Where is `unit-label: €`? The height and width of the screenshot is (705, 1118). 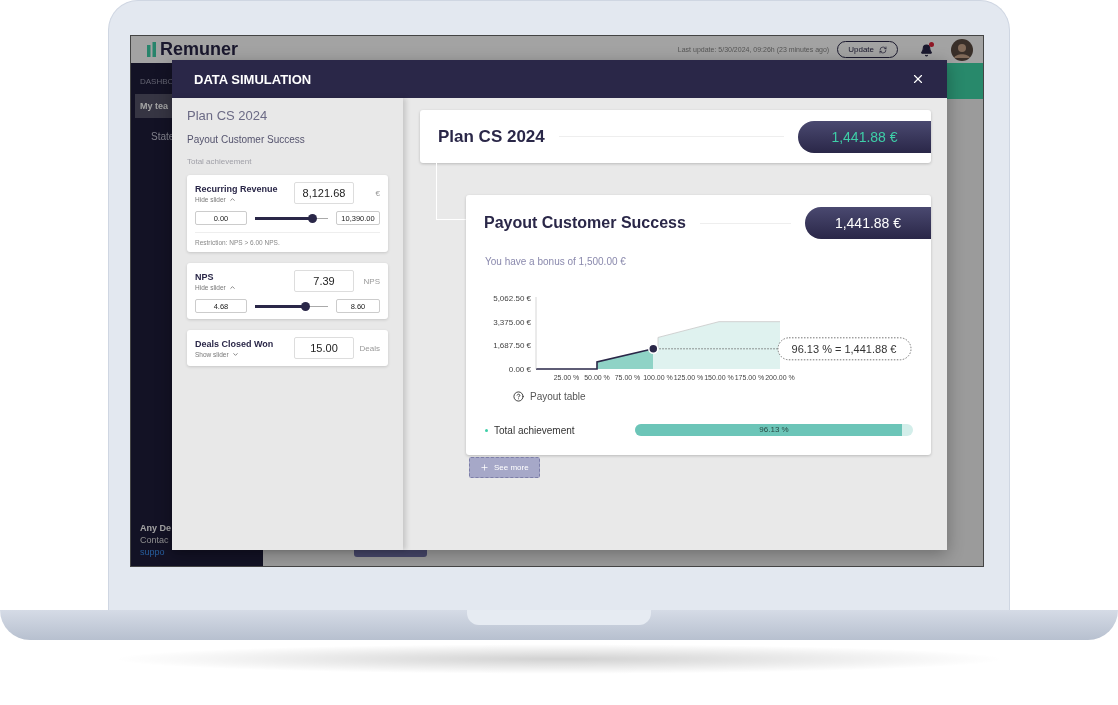 unit-label: € is located at coordinates (377, 193).